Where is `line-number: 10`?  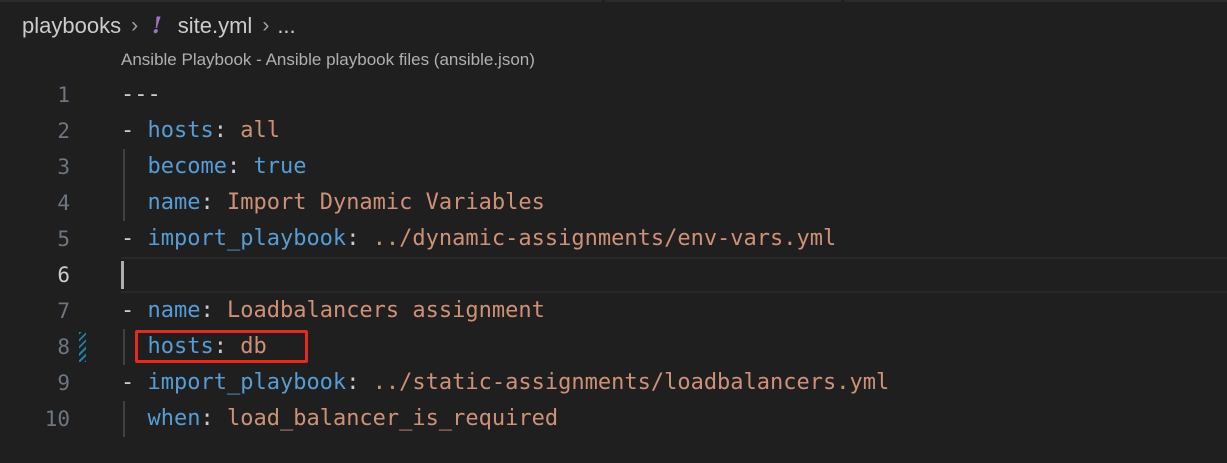
line-number: 10 is located at coordinates (57, 419).